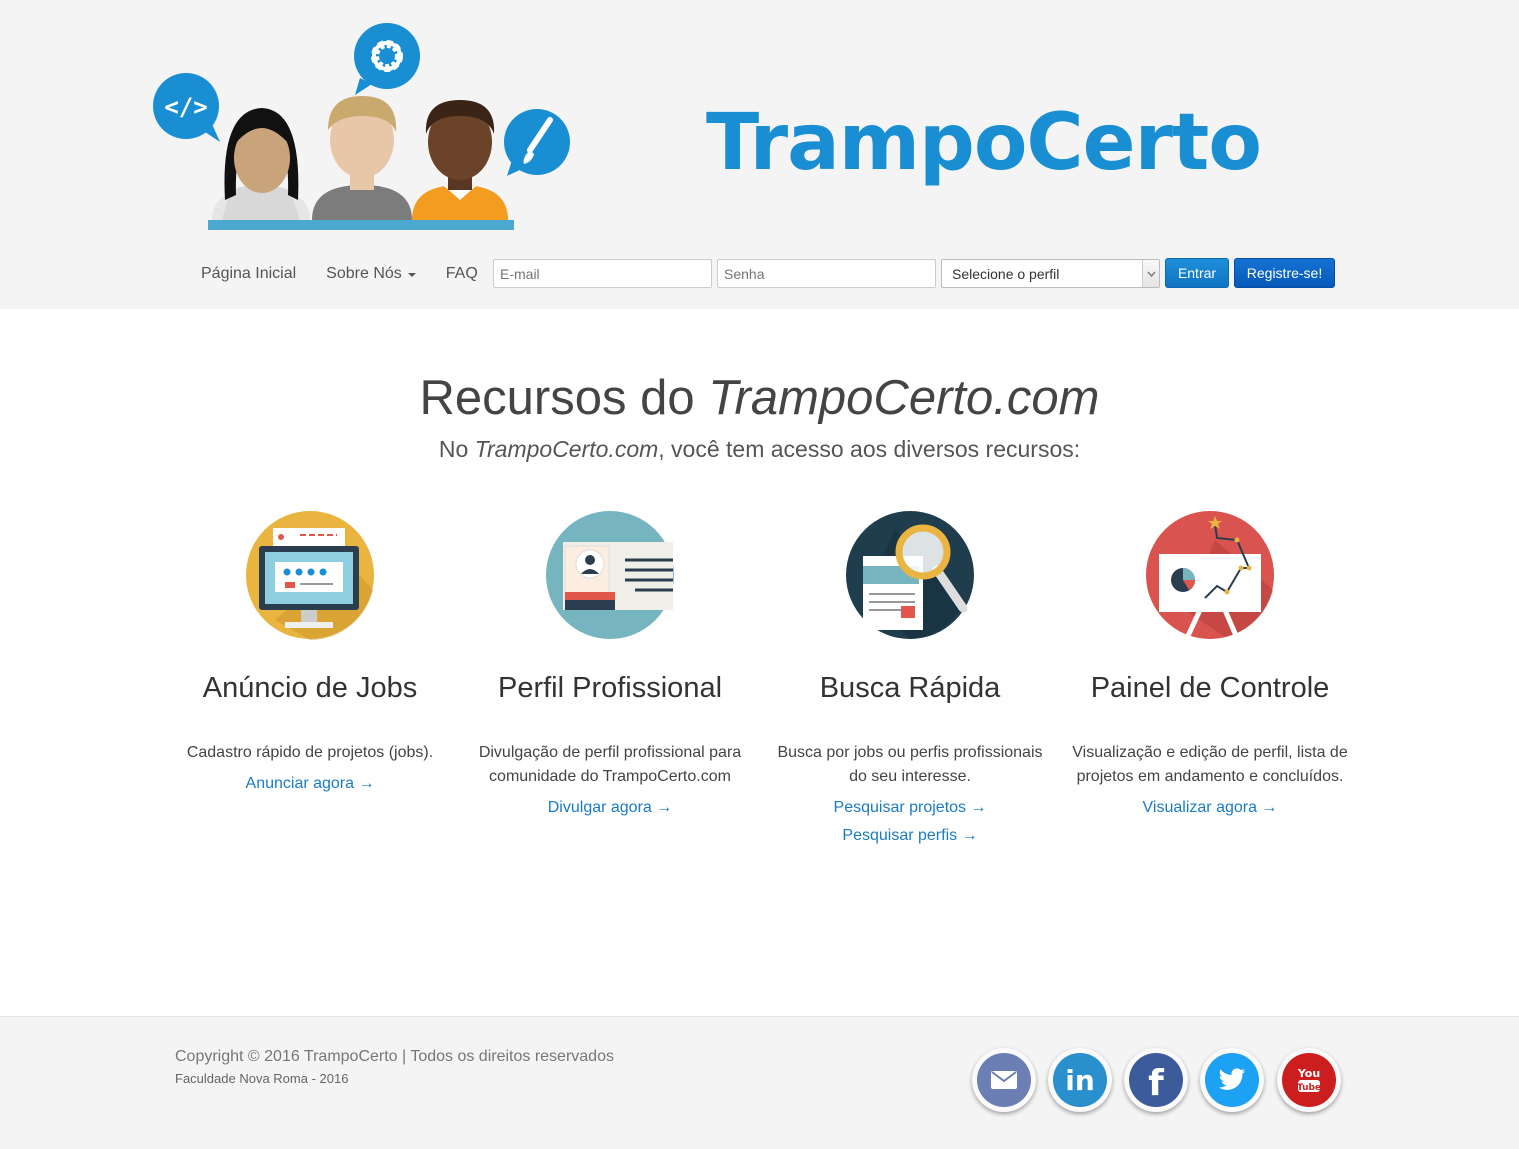  I want to click on feature-title: Busca Rápida, so click(910, 688).